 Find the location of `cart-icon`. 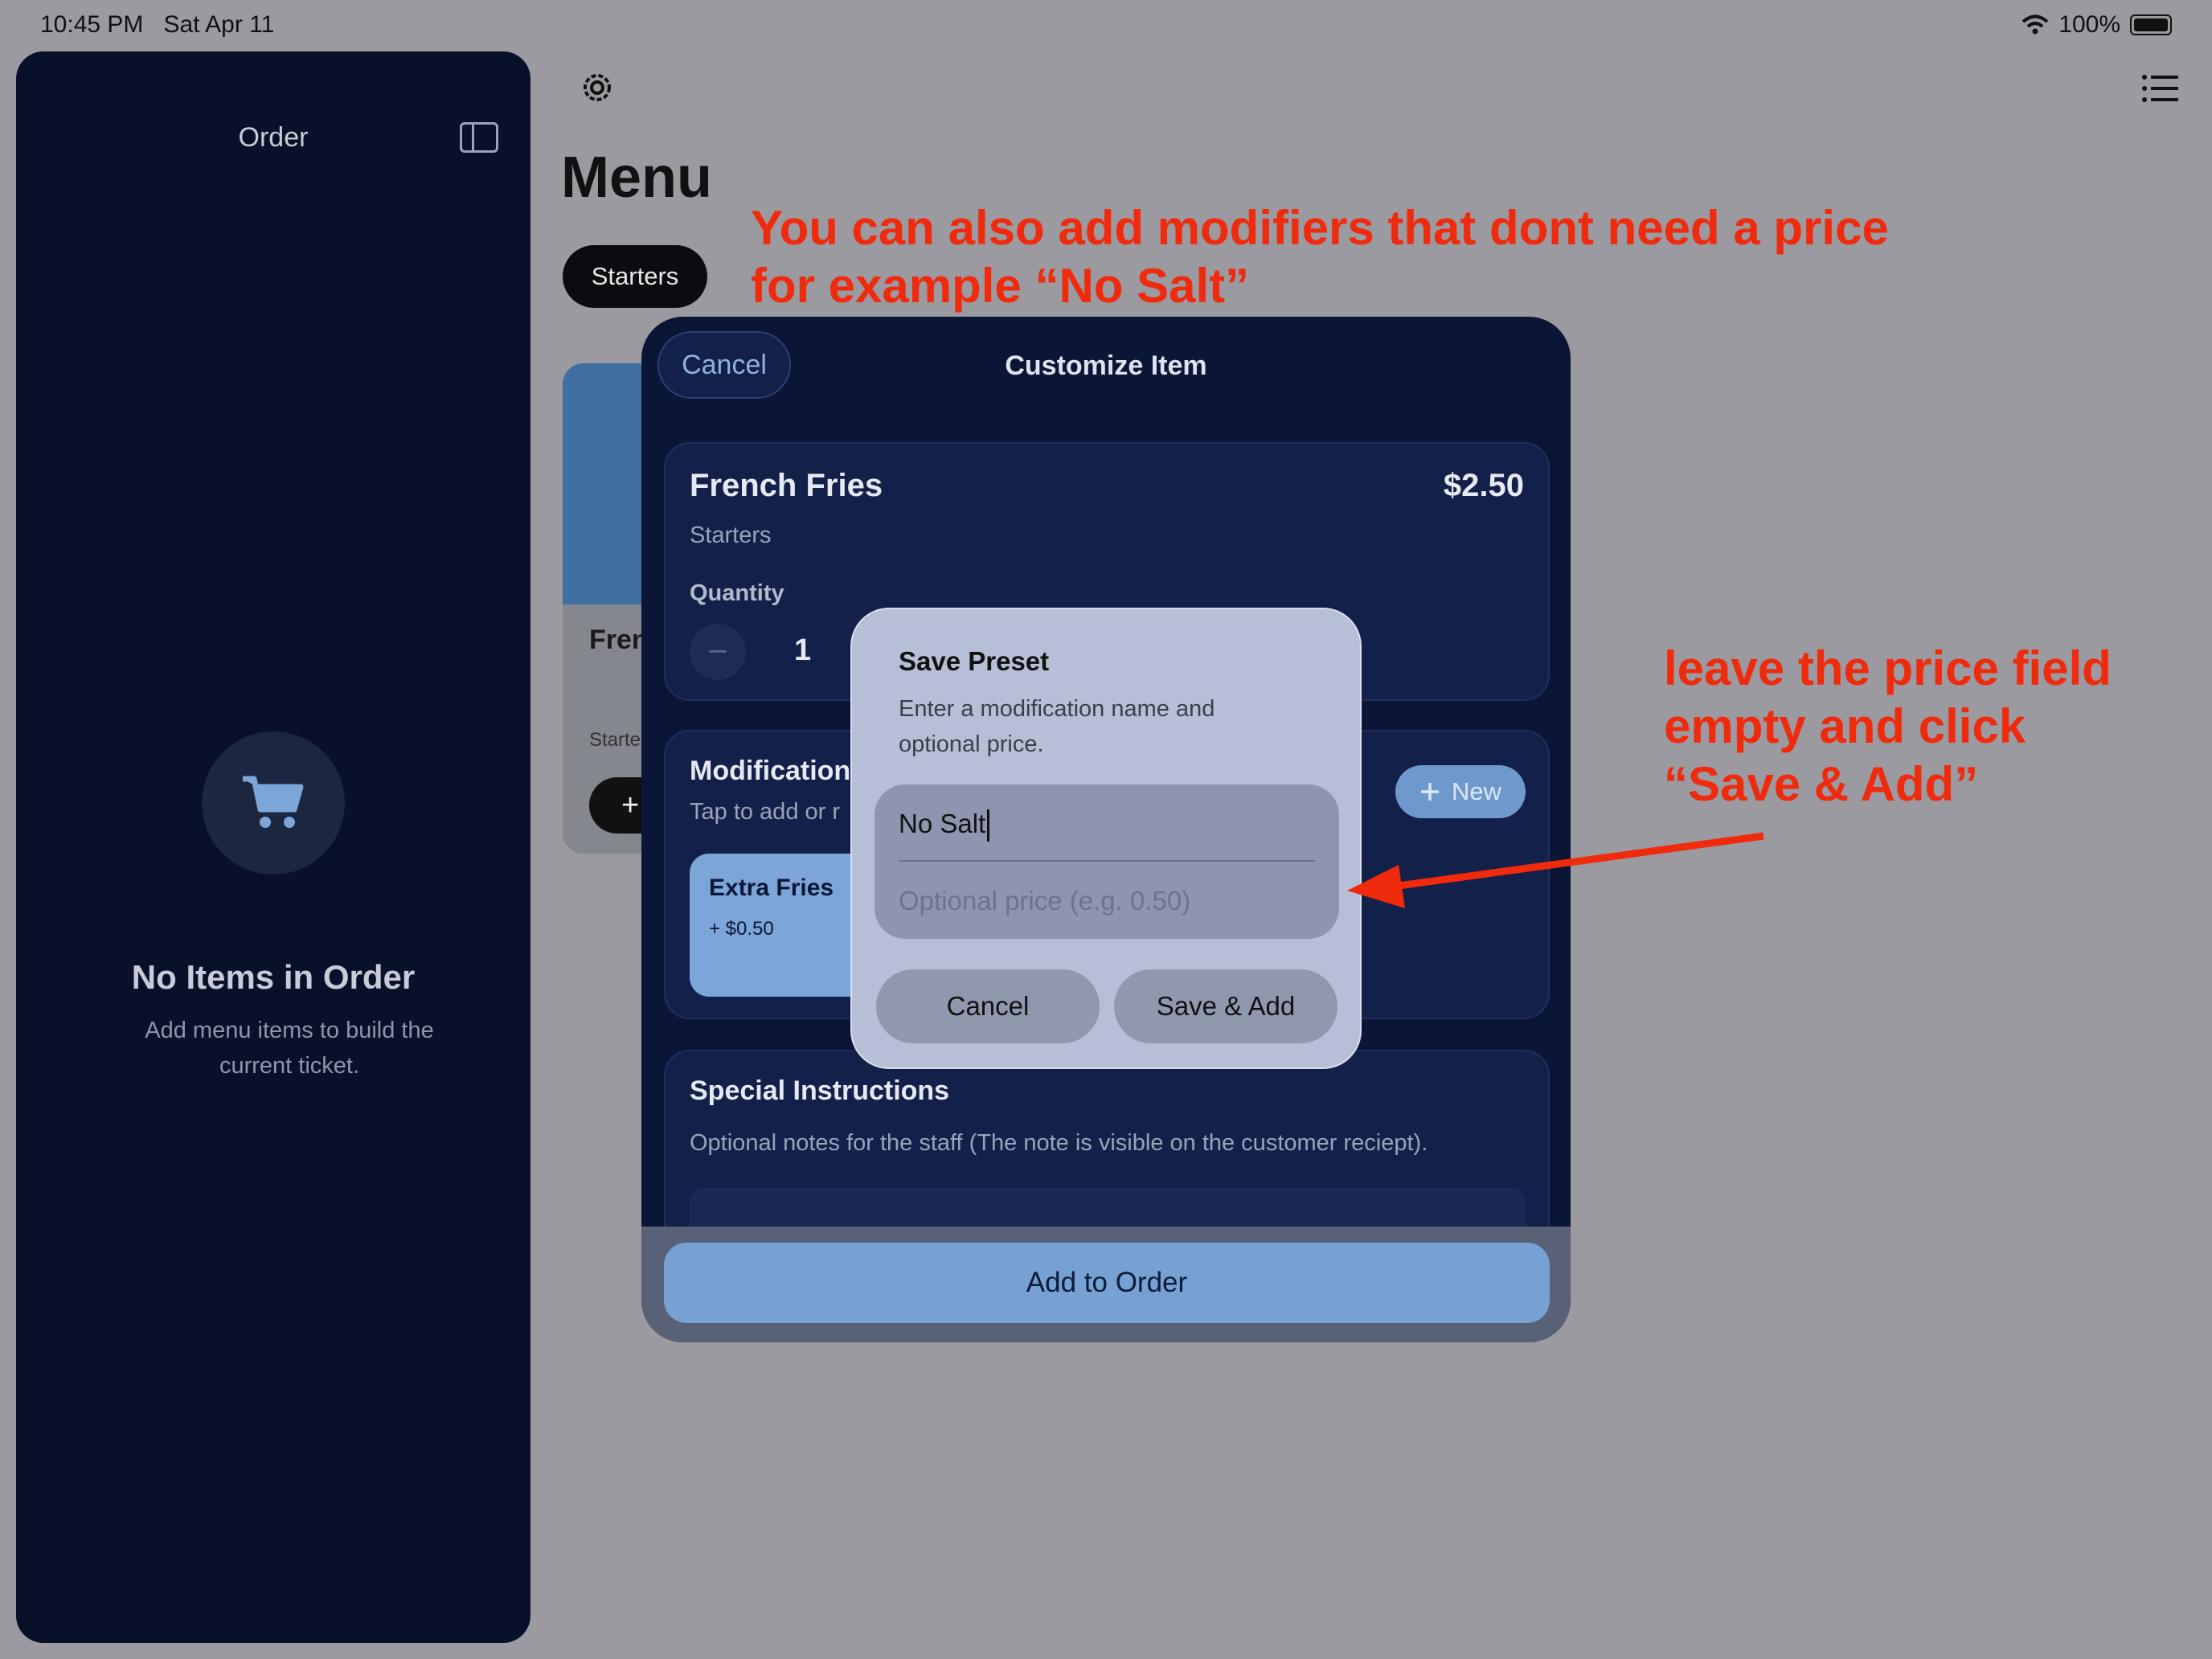

cart-icon is located at coordinates (273, 802).